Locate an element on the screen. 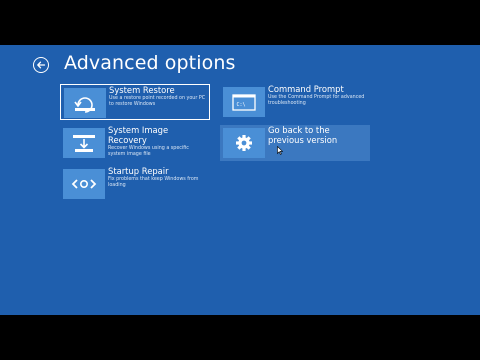 Image resolution: width=480 pixels, height=360 pixels. startup-repair-icon is located at coordinates (84, 184).